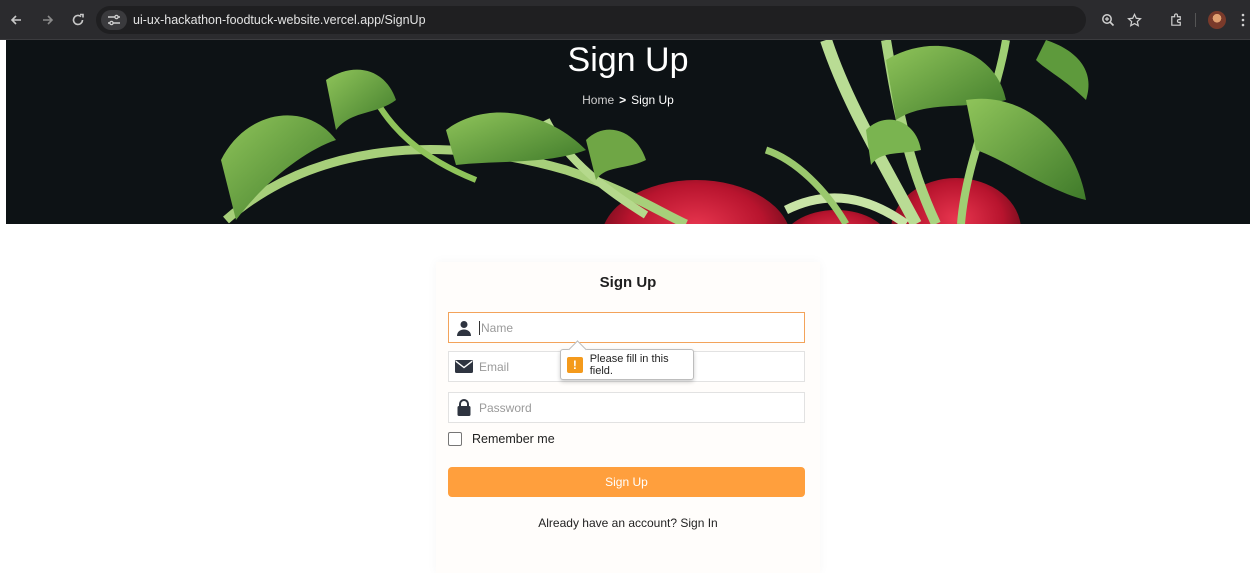 The width and height of the screenshot is (1250, 573). I want to click on password-field, so click(626, 407).